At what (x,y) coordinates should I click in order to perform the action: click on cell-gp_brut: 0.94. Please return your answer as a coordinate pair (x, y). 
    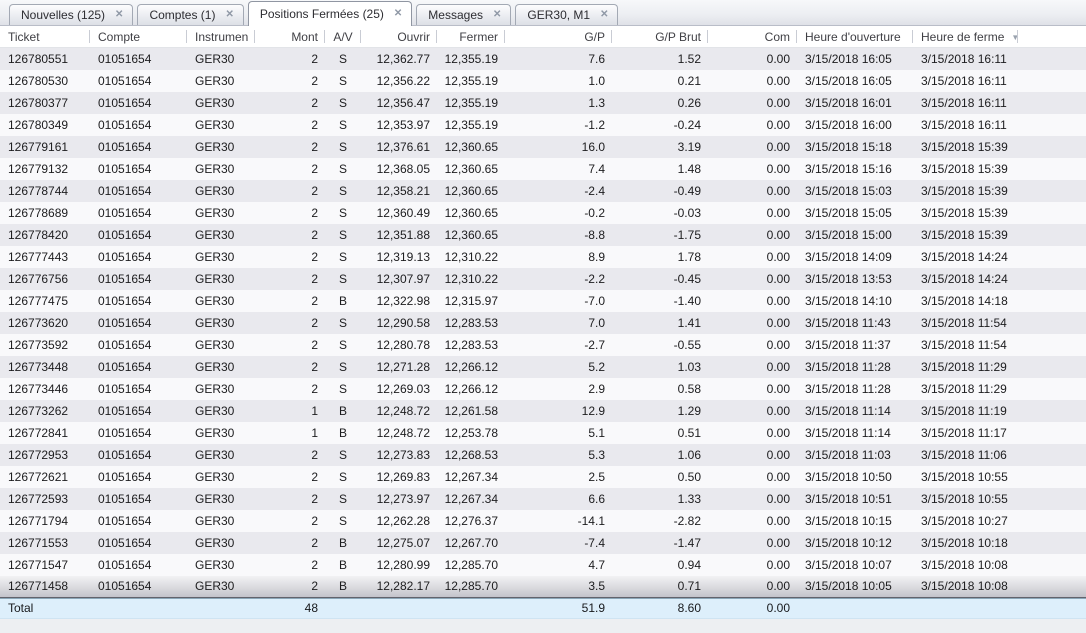
    Looking at the image, I should click on (689, 565).